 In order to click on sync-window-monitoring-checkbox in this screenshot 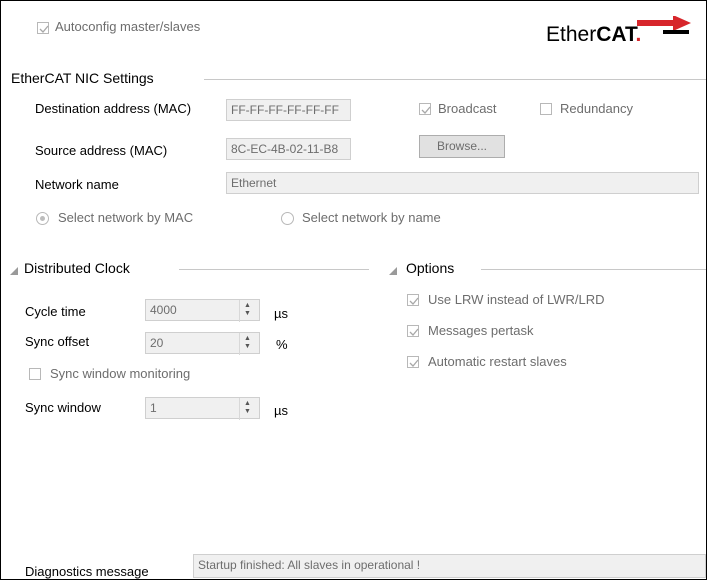, I will do `click(35, 374)`.